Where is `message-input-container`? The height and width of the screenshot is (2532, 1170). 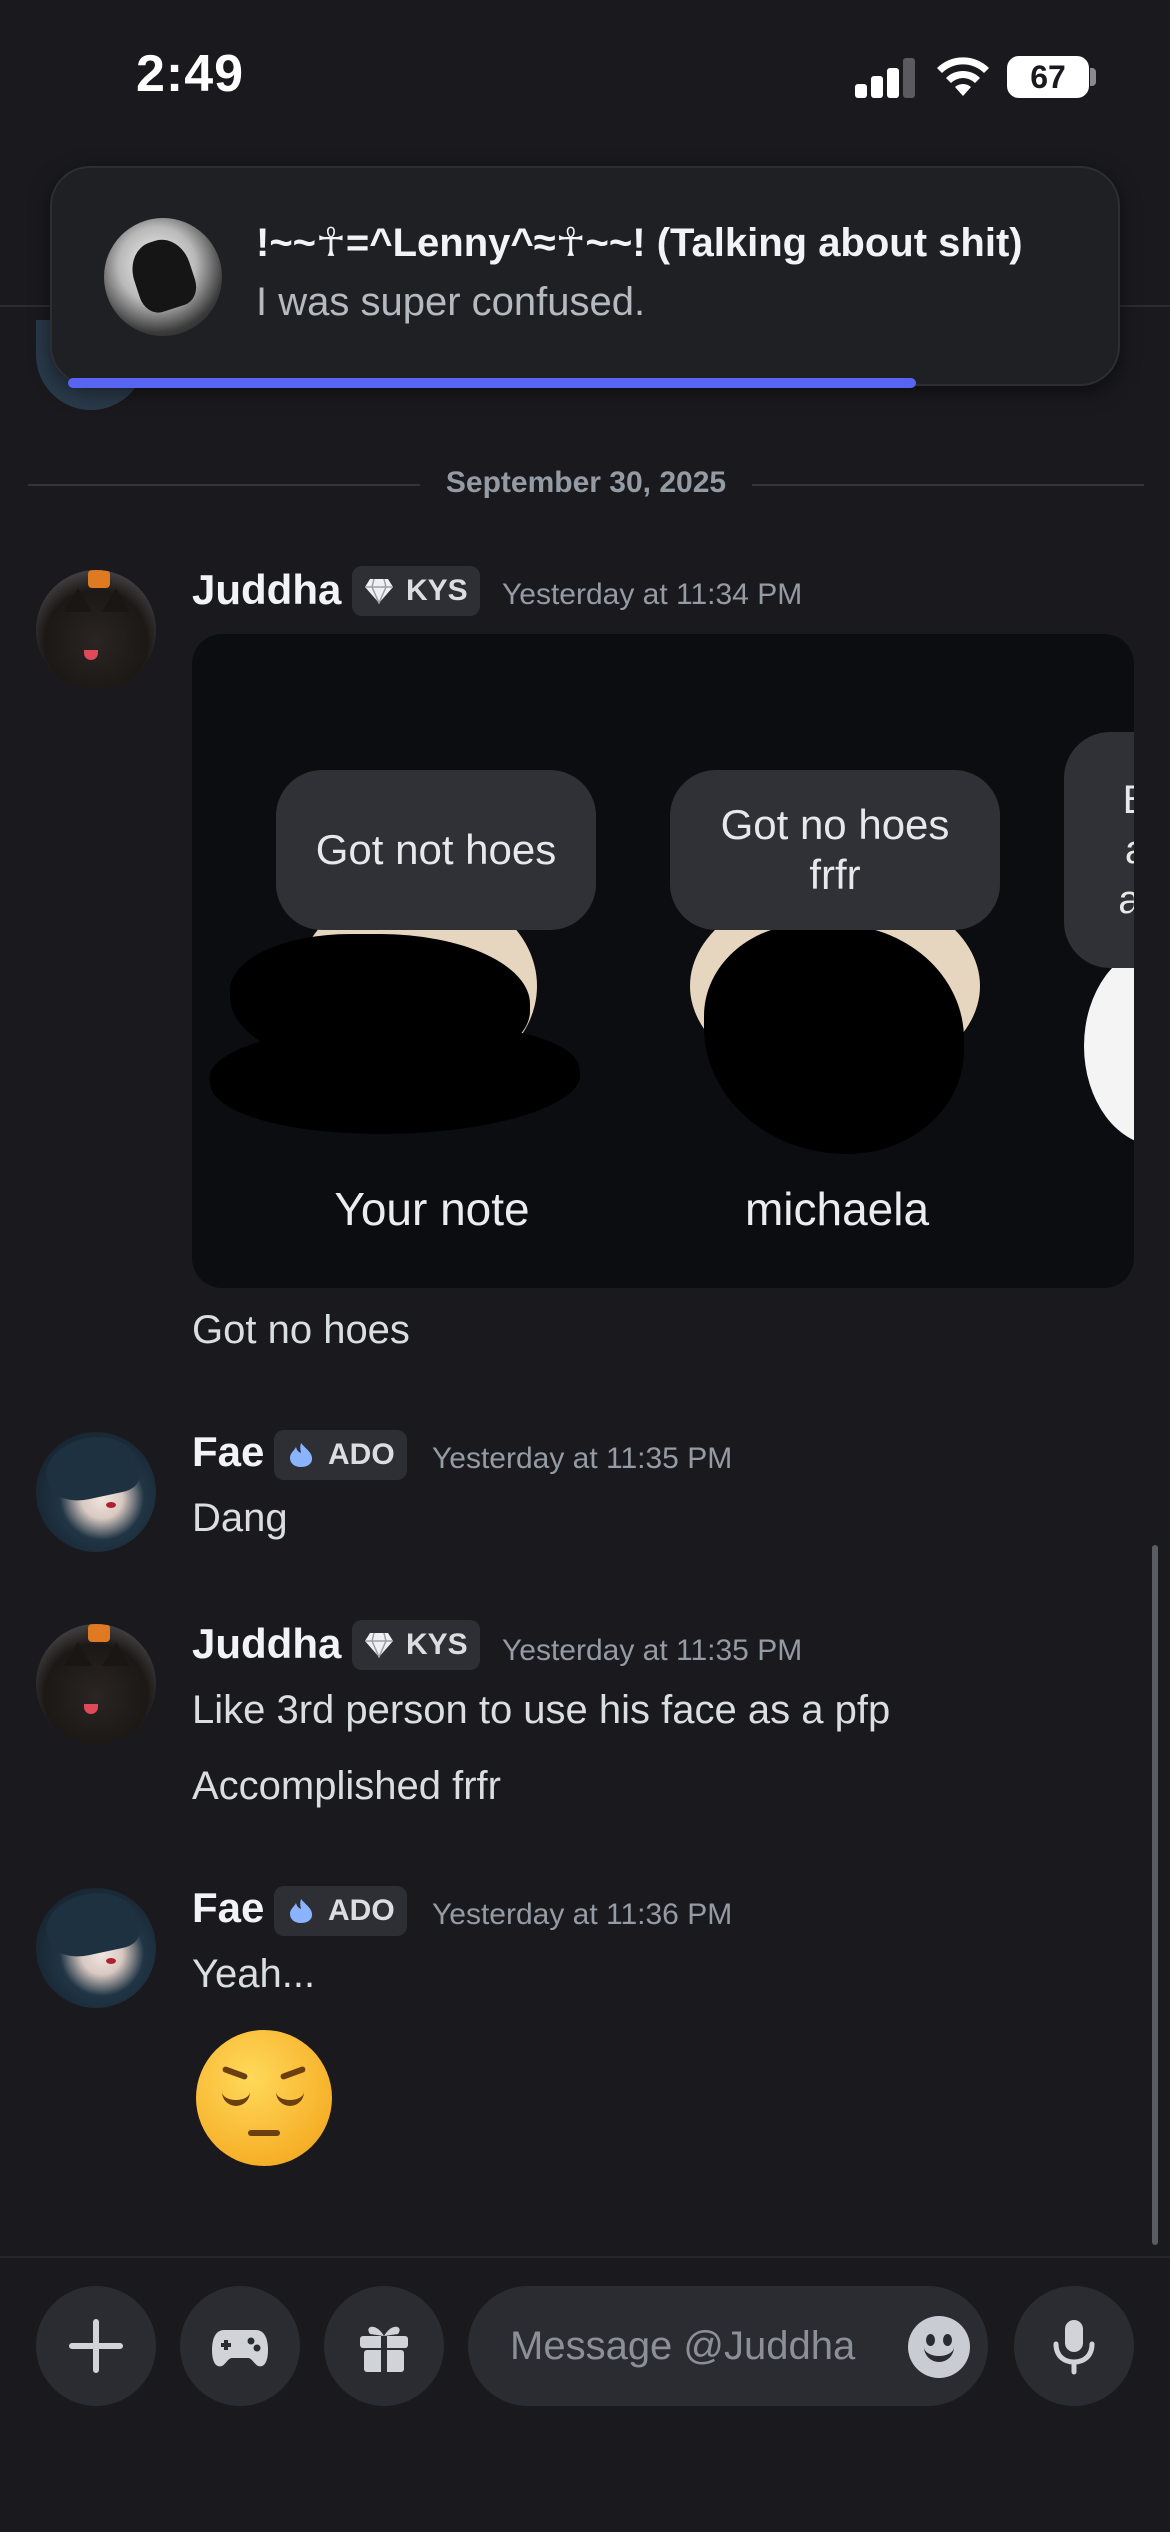
message-input-container is located at coordinates (728, 2346).